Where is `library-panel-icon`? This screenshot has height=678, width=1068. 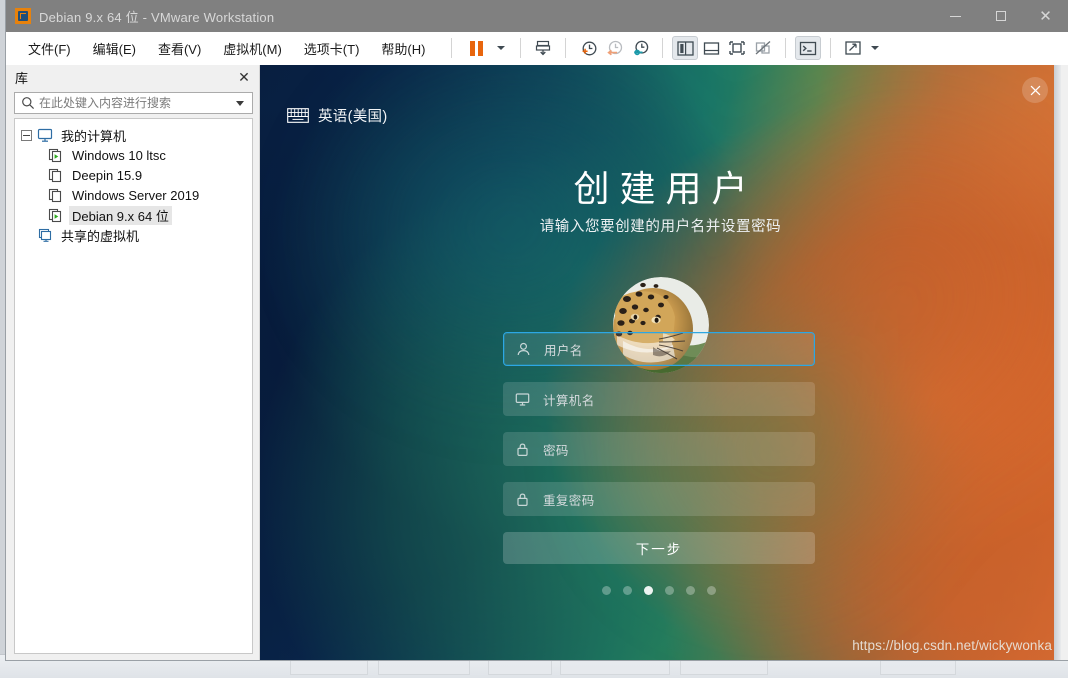 library-panel-icon is located at coordinates (685, 48).